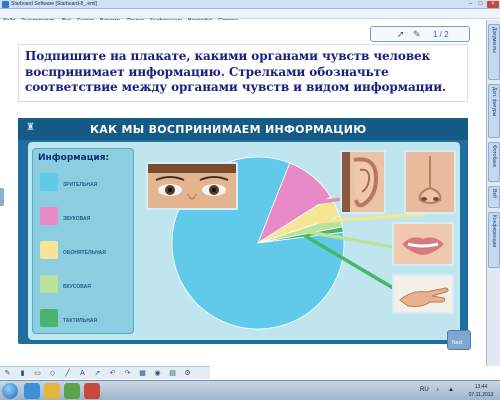 Image resolution: width=500 pixels, height=400 pixels. I want to click on os-taskbar: RU ♪ ▲ 13:44 07.11.2013, so click(250, 390).